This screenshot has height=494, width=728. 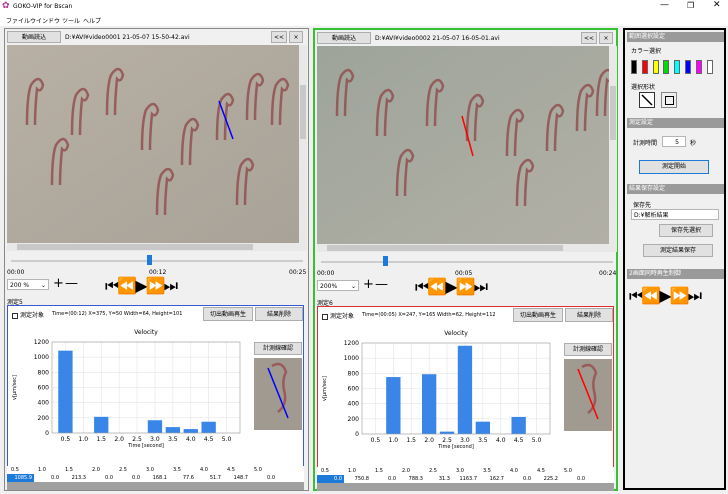 What do you see at coordinates (675, 214) in the screenshot?
I see `dest-field: D:¥解析結果` at bounding box center [675, 214].